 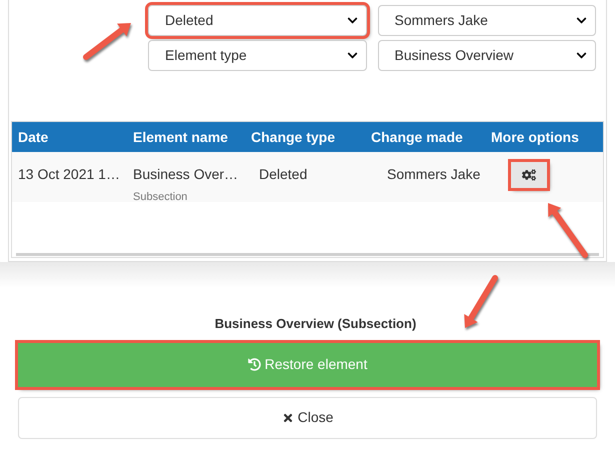 What do you see at coordinates (487, 55) in the screenshot?
I see `dropdown: Business Overview` at bounding box center [487, 55].